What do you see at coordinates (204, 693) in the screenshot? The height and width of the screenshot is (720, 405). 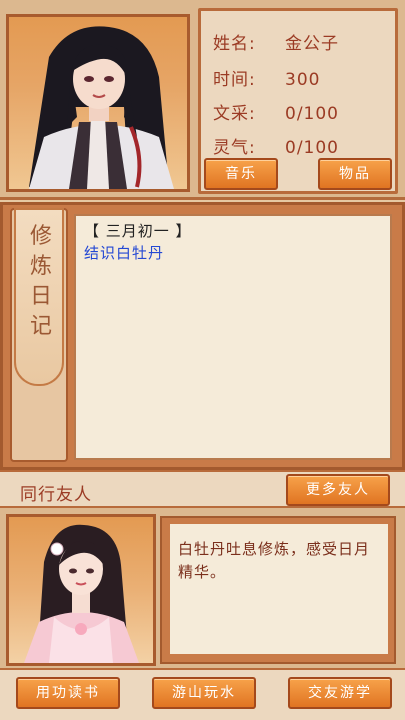 I see `travel-button: 游山玩水` at bounding box center [204, 693].